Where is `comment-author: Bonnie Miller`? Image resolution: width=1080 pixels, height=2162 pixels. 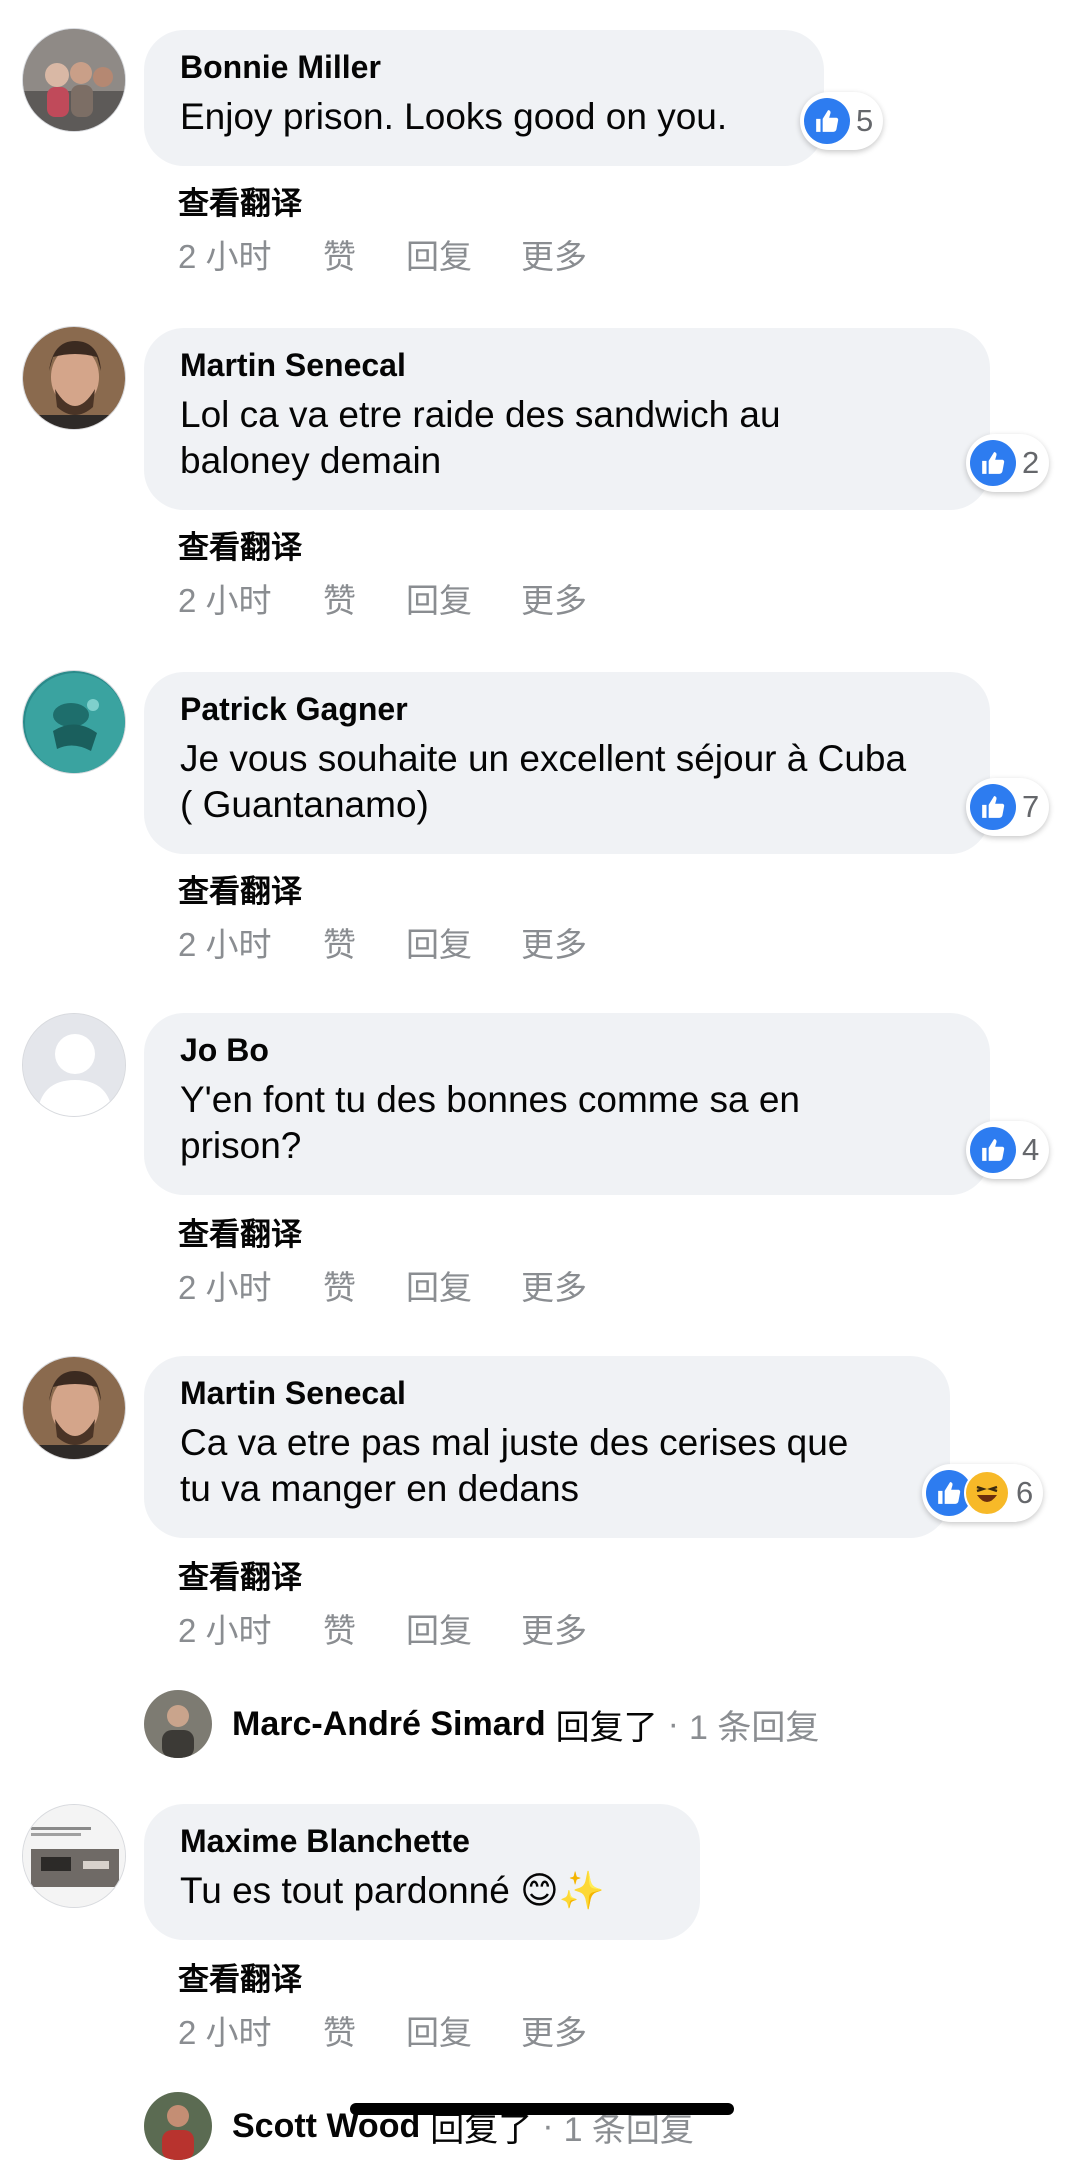
comment-author: Bonnie Miller is located at coordinates (484, 67).